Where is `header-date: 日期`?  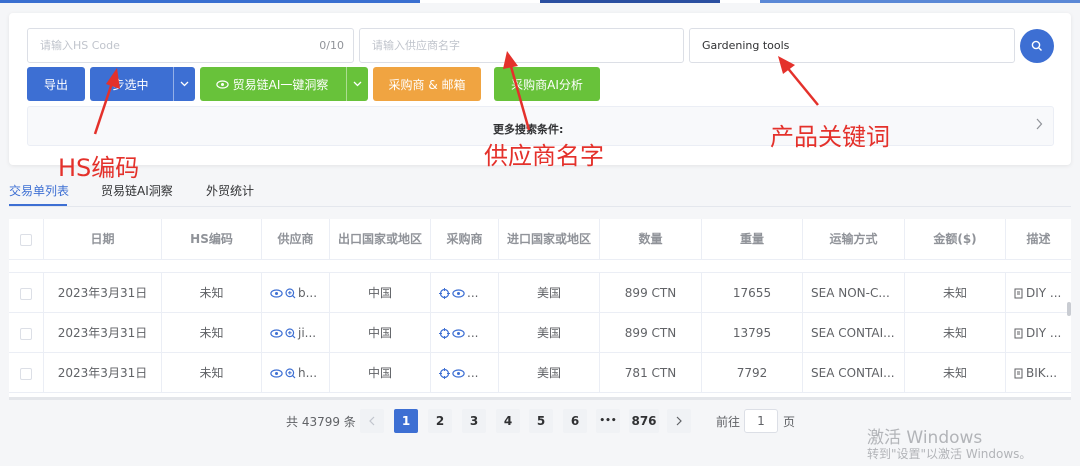
header-date: 日期 is located at coordinates (103, 239).